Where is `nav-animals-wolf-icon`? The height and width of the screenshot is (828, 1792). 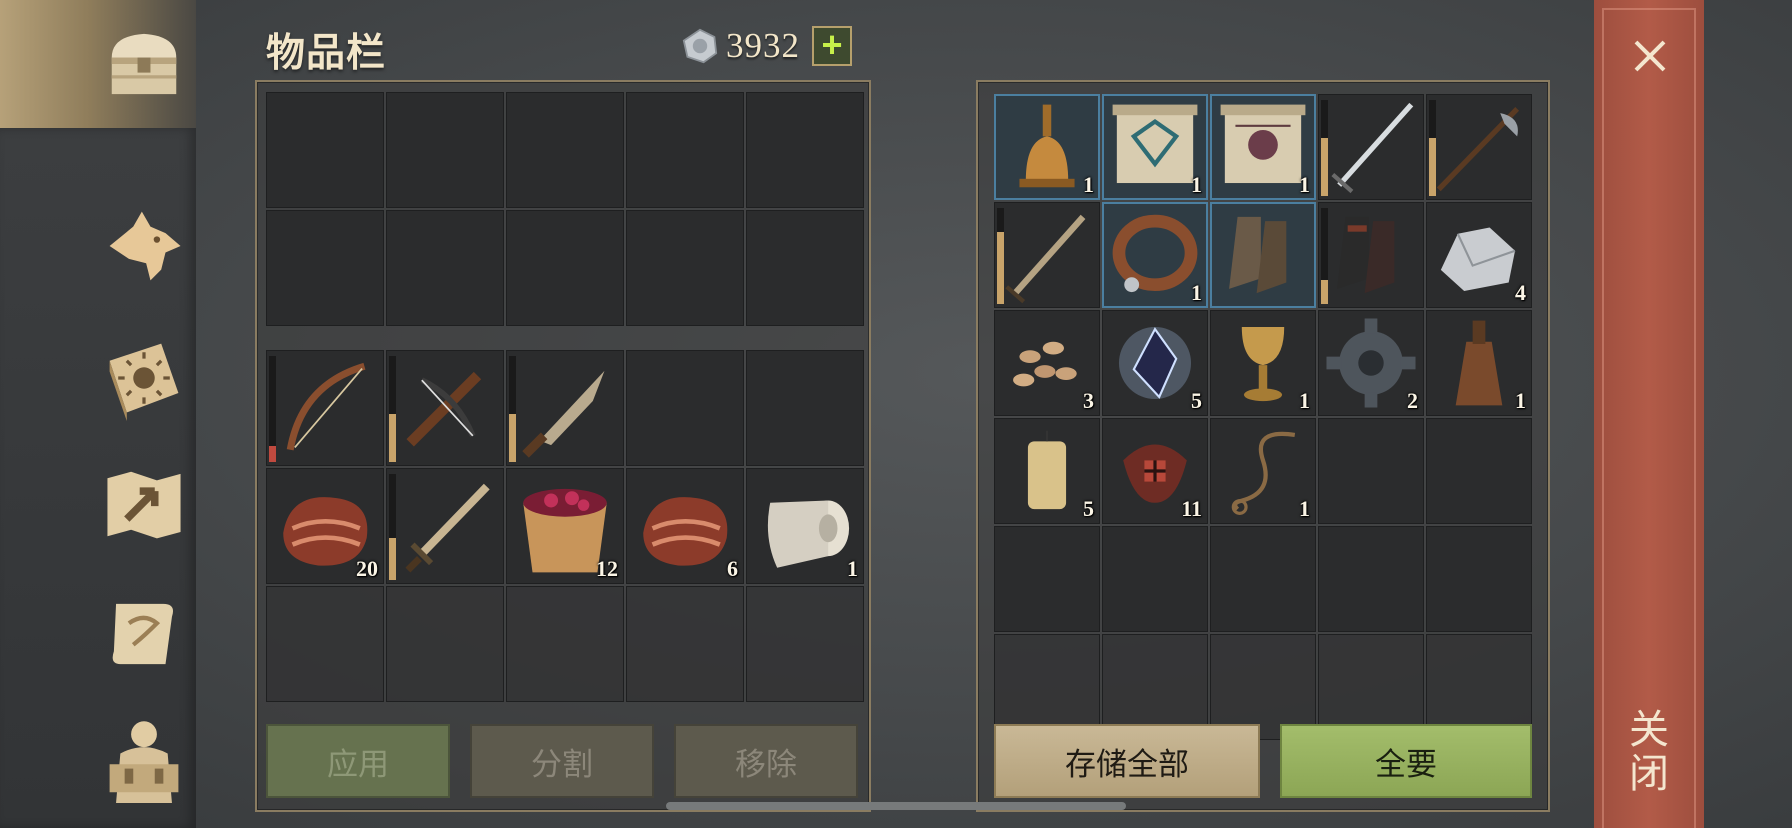
nav-animals-wolf-icon is located at coordinates (144, 246).